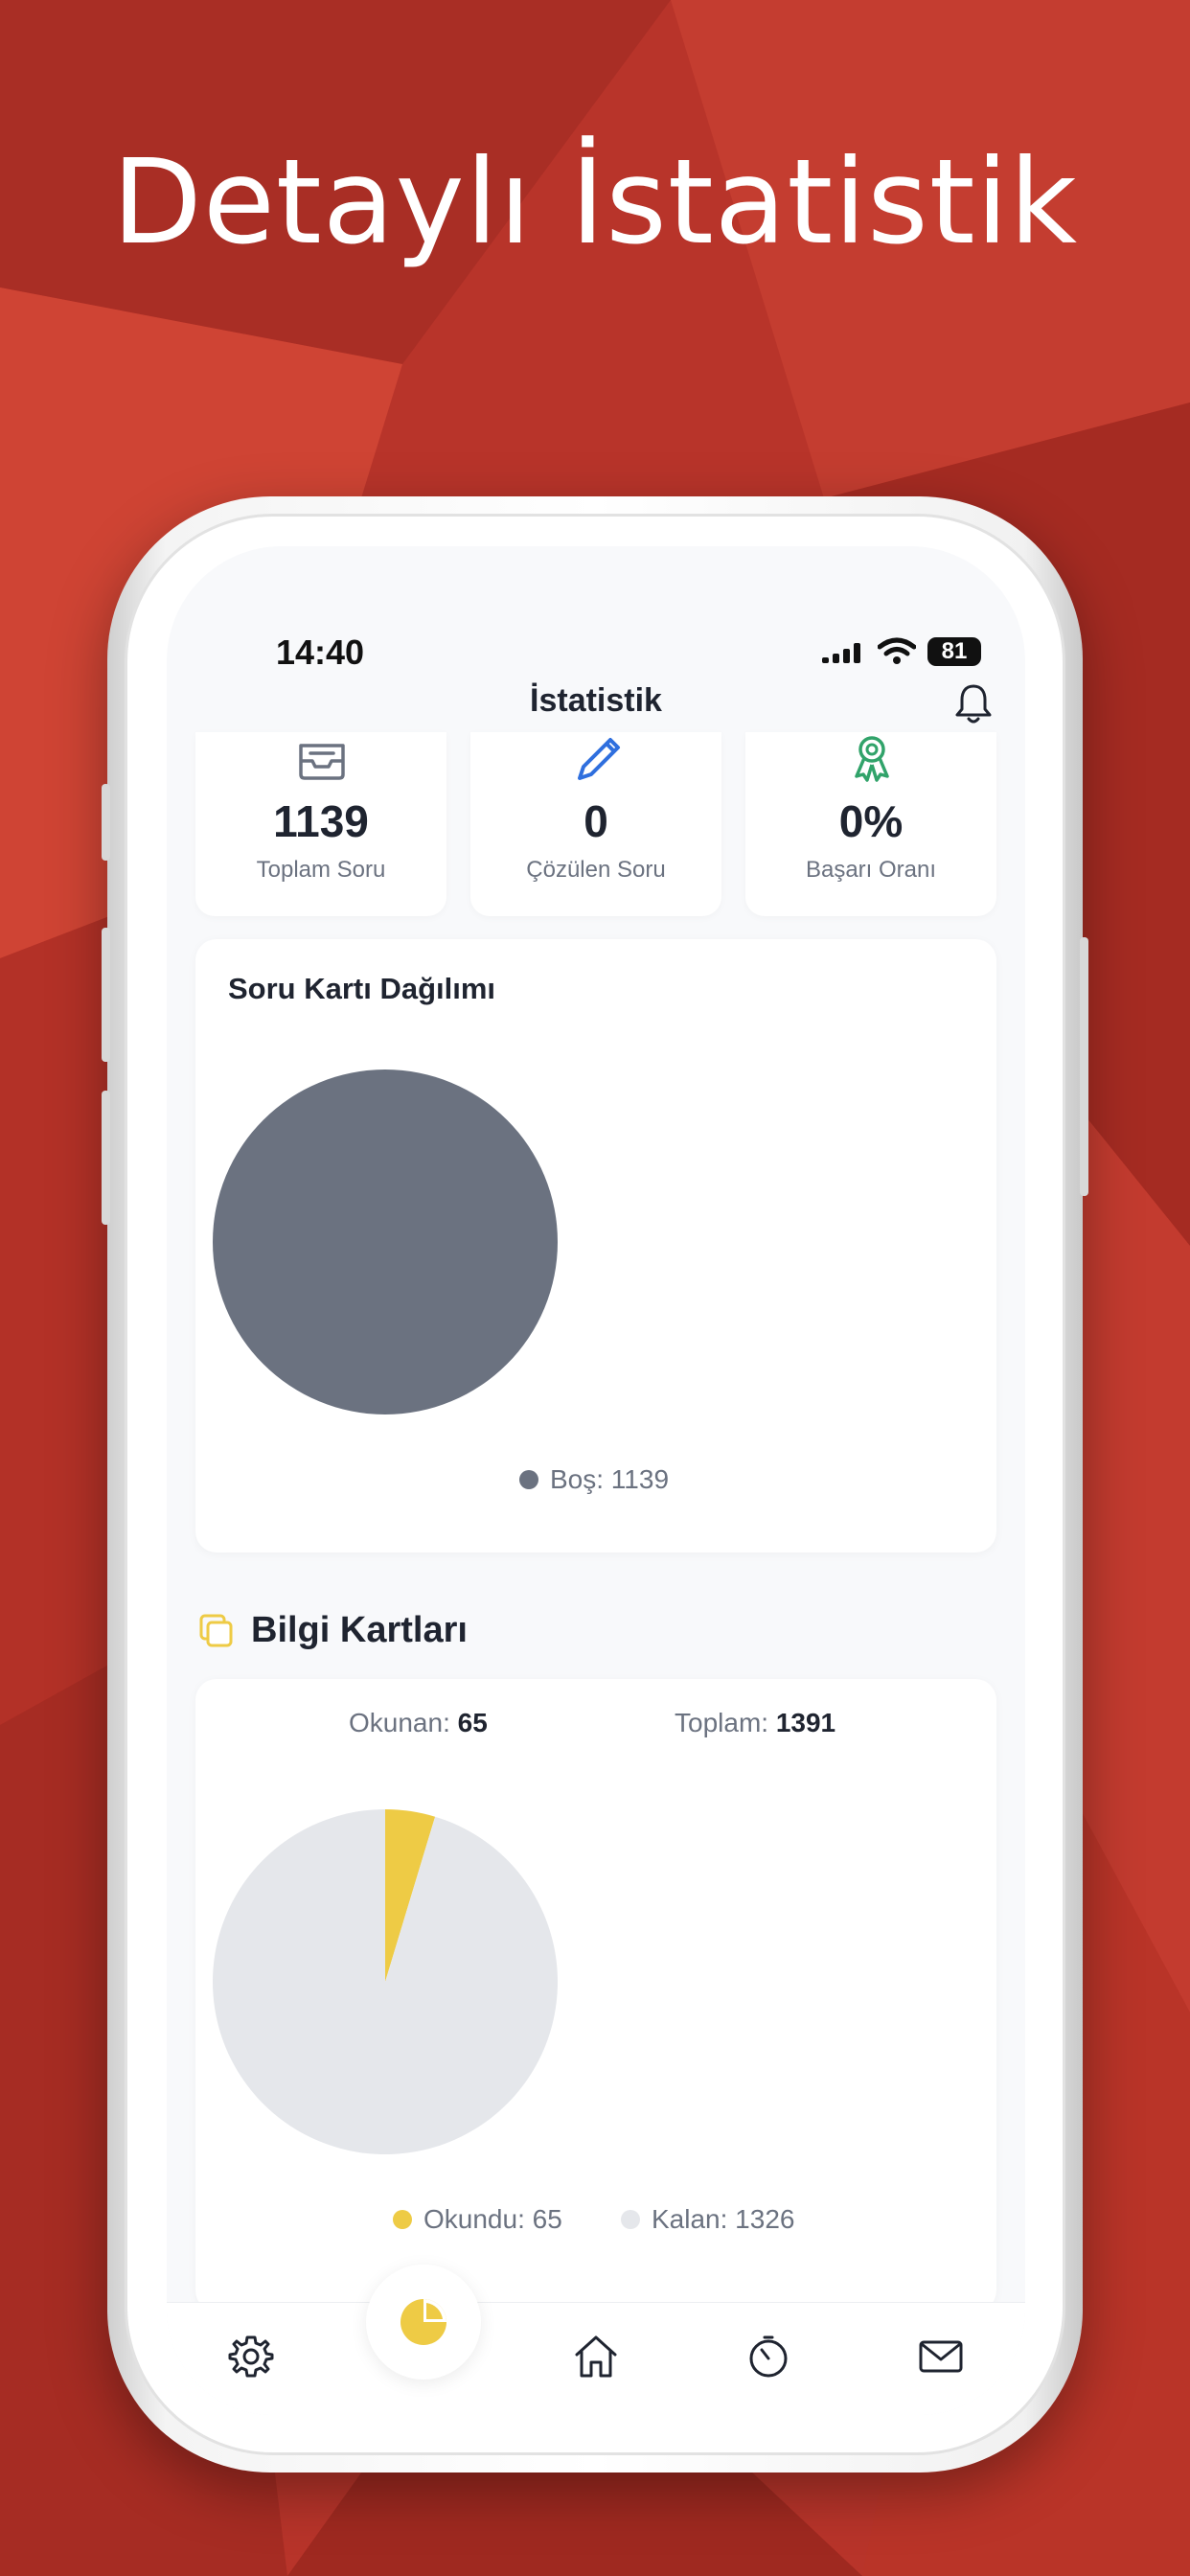  I want to click on total-count-value: 1391, so click(806, 1722).